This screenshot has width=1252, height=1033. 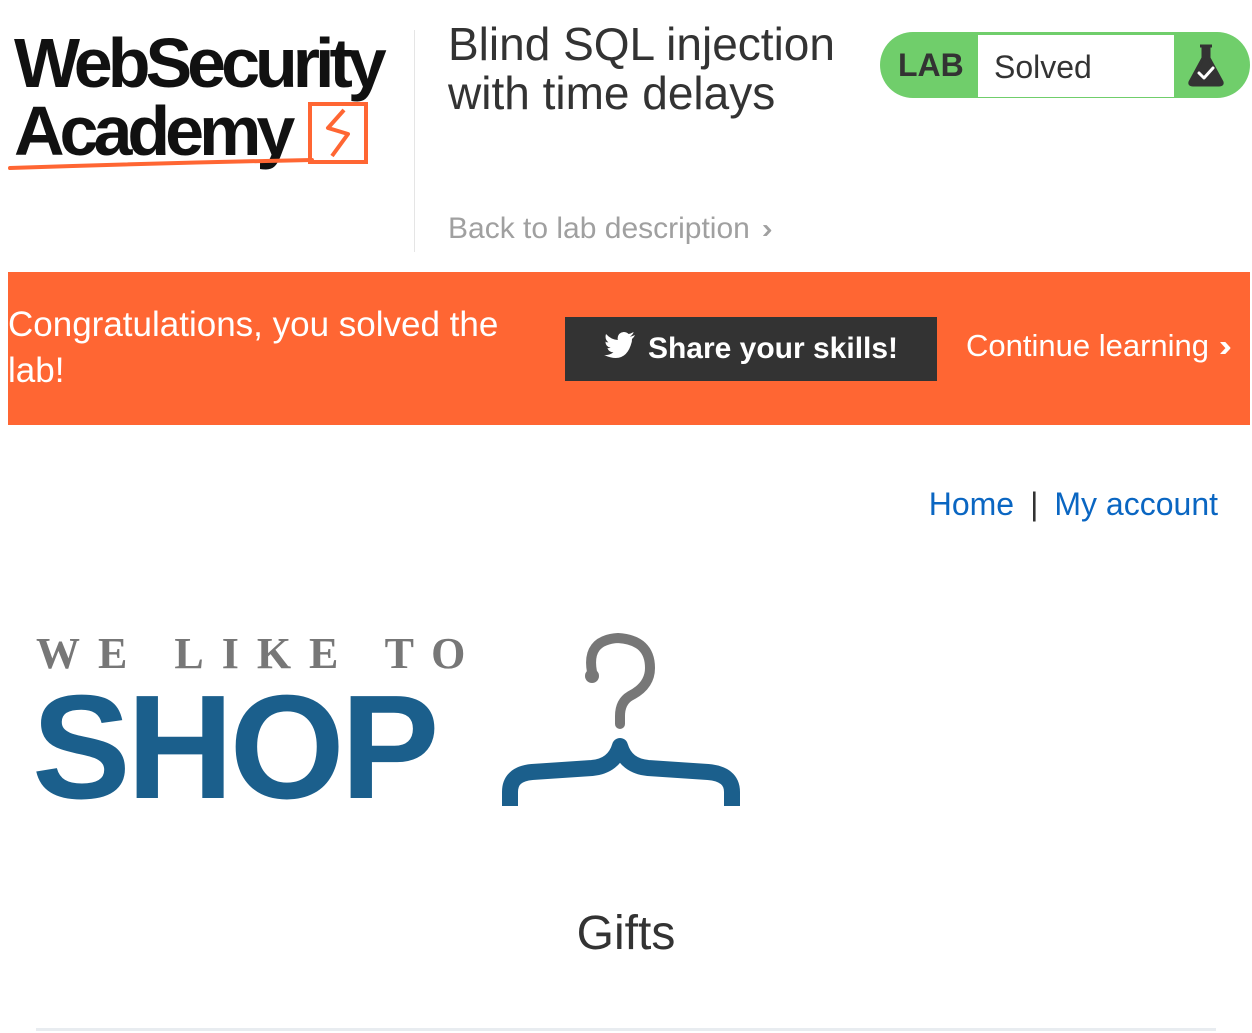 I want to click on top-nav: Home | My account, so click(x=1073, y=504).